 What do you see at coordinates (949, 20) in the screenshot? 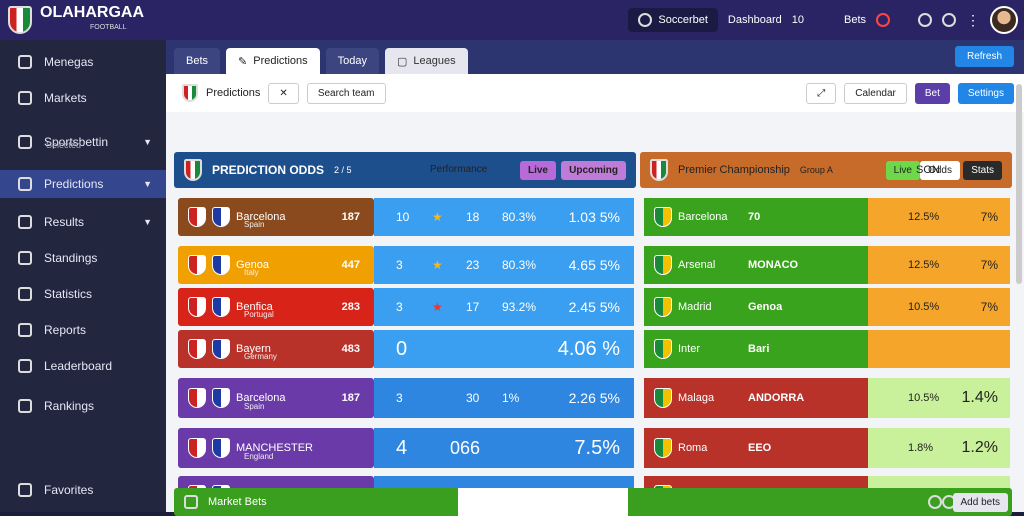
I see `settings-icon` at bounding box center [949, 20].